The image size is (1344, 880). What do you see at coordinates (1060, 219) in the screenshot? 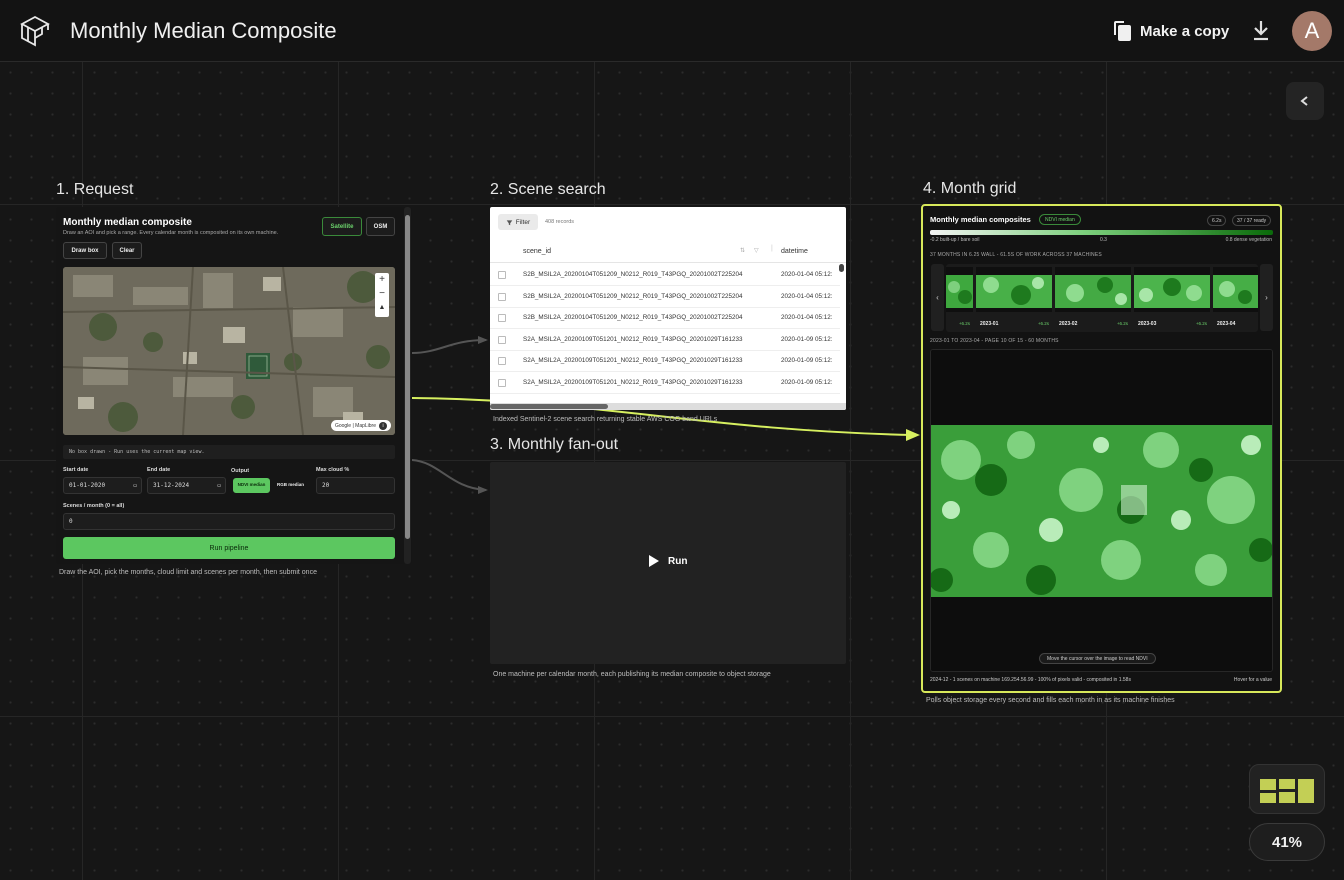
I see `ndvi-badge: NDVI median` at bounding box center [1060, 219].